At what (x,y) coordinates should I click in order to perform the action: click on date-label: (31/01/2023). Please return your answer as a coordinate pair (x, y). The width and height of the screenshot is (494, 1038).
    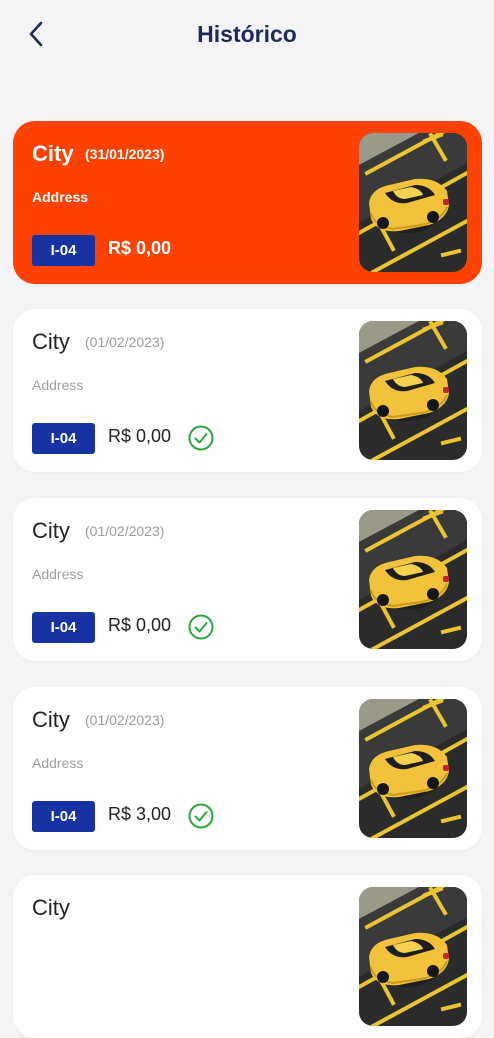
    Looking at the image, I should click on (125, 154).